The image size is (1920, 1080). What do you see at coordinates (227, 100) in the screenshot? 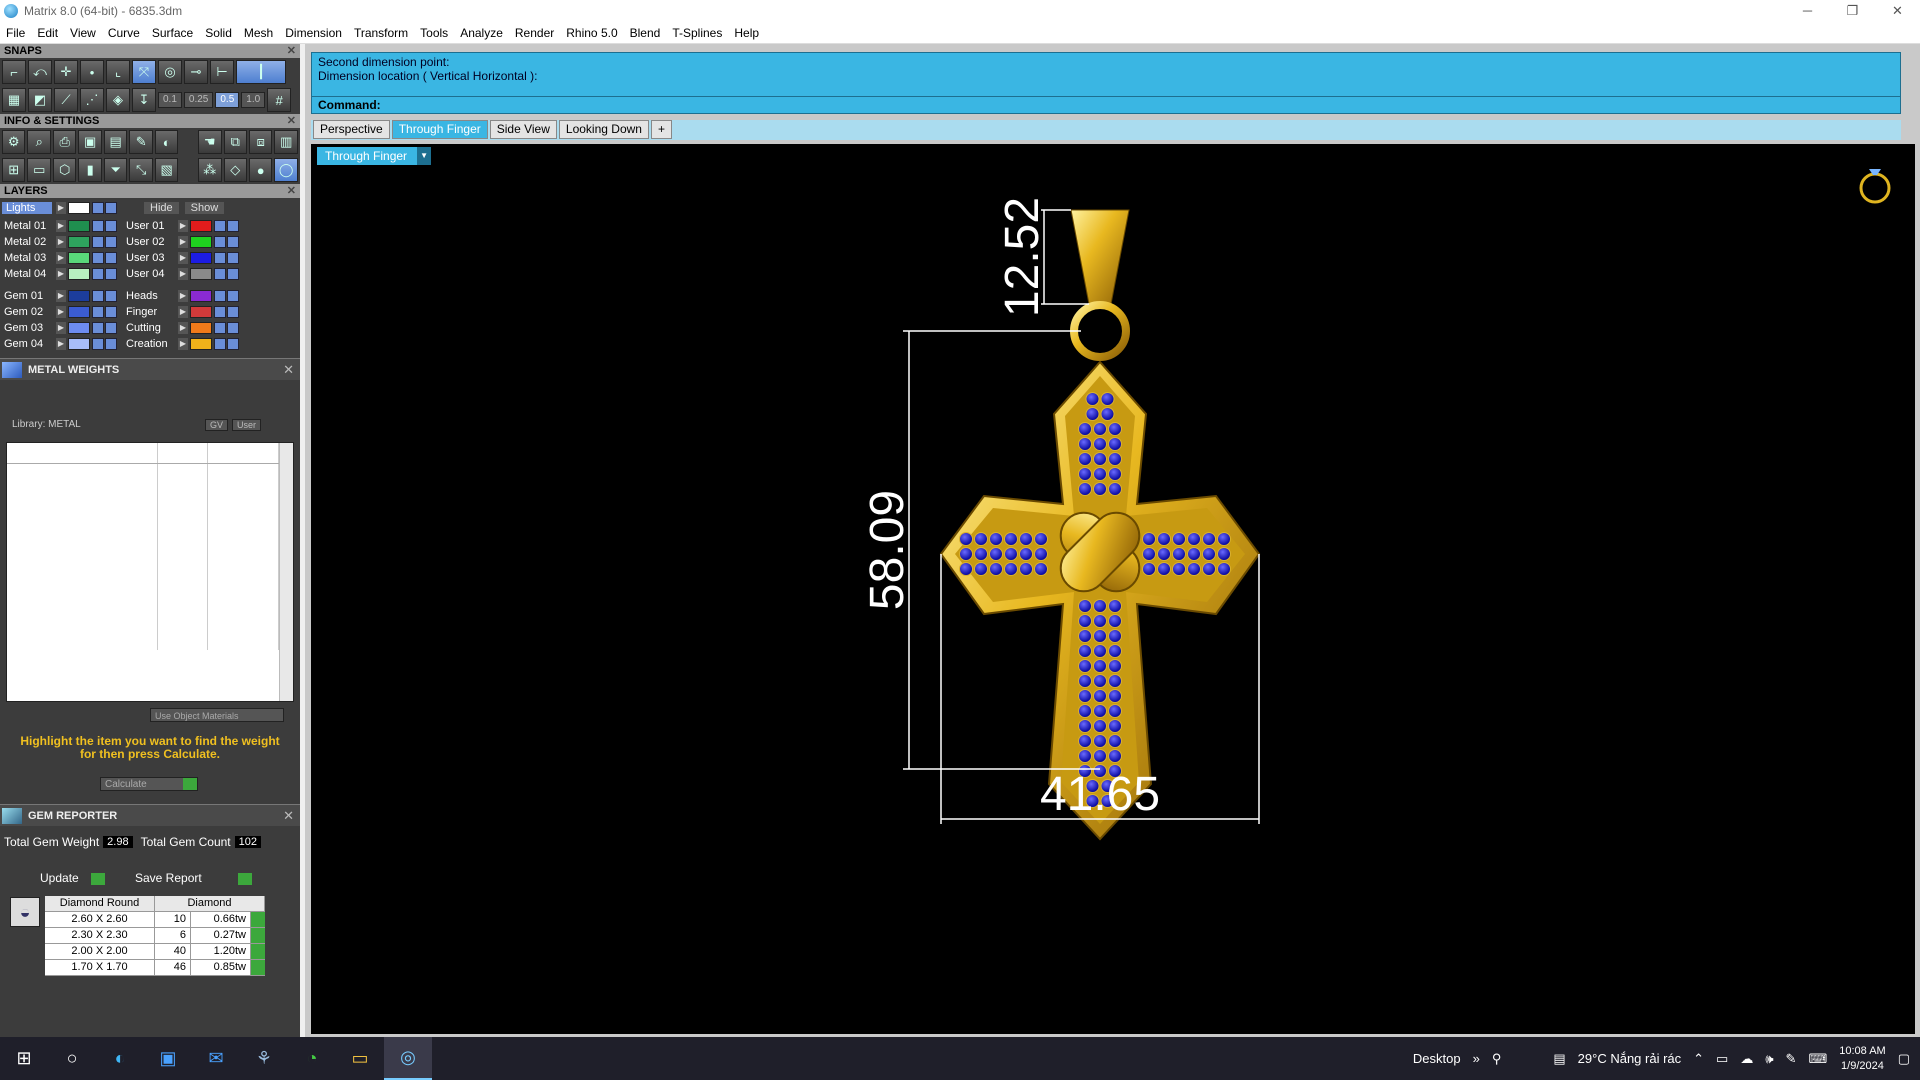
I see `step-value-3: 0.5` at bounding box center [227, 100].